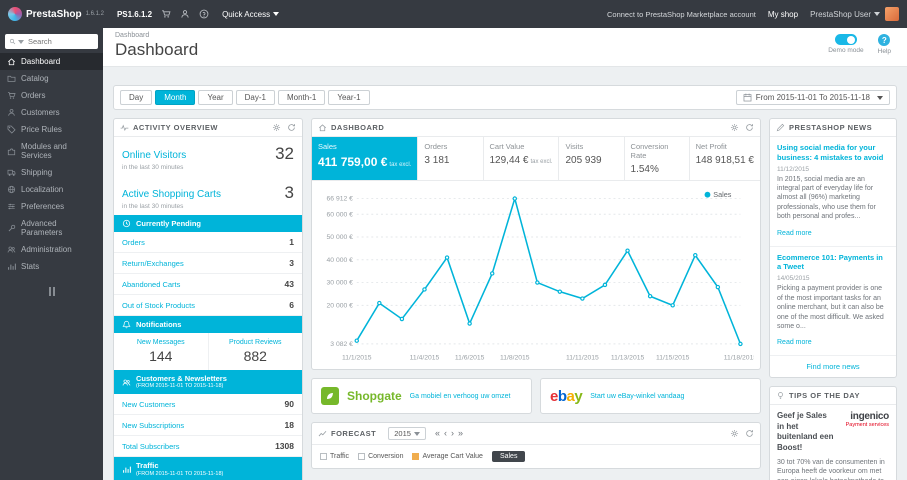  I want to click on users-icon, so click(11, 249).